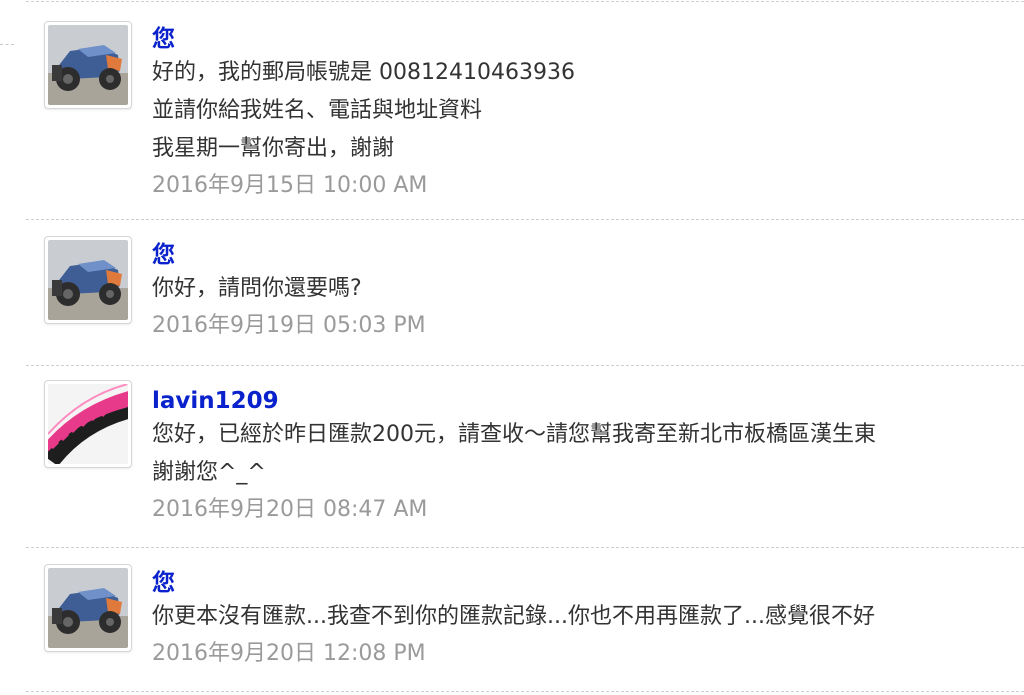 The width and height of the screenshot is (1024, 695). What do you see at coordinates (209, 472) in the screenshot?
I see `message-line: 謝謝您^_^` at bounding box center [209, 472].